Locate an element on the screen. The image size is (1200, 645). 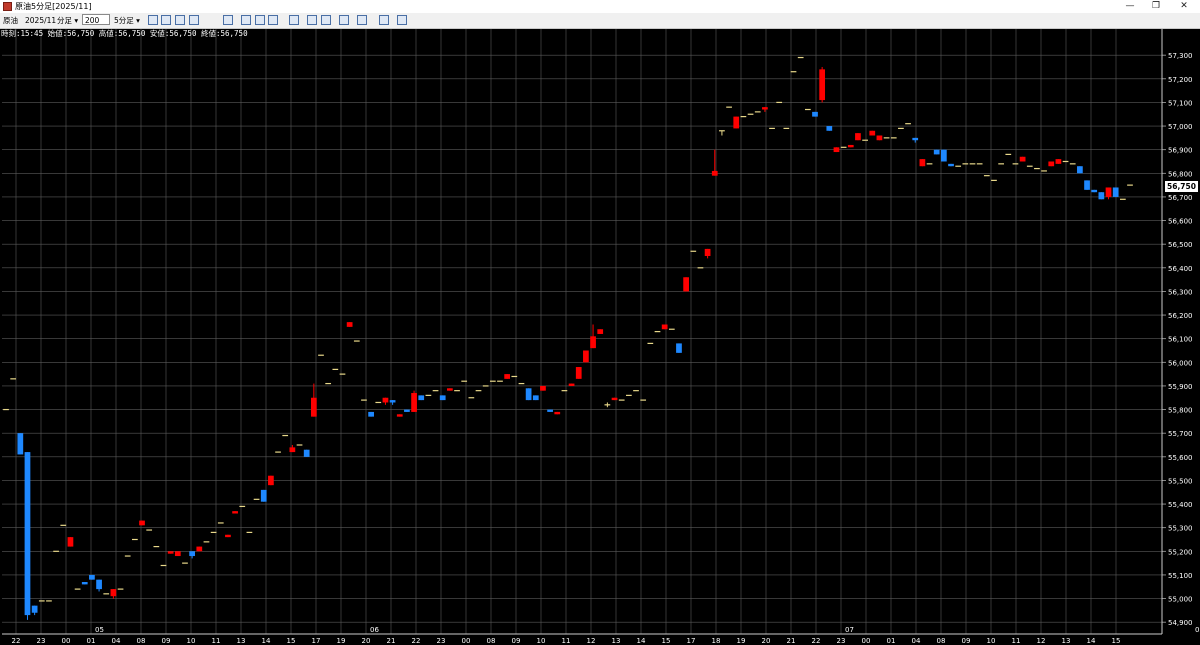
window-title: 原油5分足[2025/11] is located at coordinates (53, 6).